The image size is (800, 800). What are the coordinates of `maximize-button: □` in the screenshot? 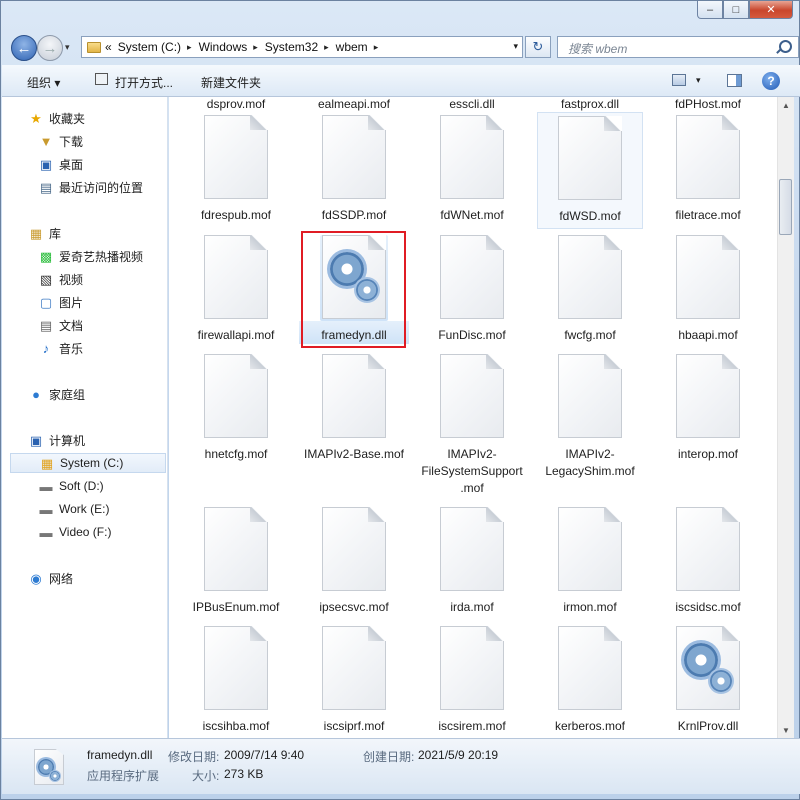 It's located at (736, 10).